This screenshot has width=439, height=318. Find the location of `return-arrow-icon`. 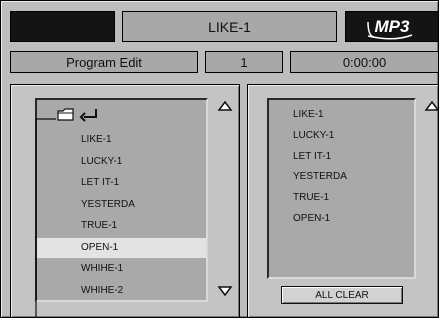

return-arrow-icon is located at coordinates (88, 115).